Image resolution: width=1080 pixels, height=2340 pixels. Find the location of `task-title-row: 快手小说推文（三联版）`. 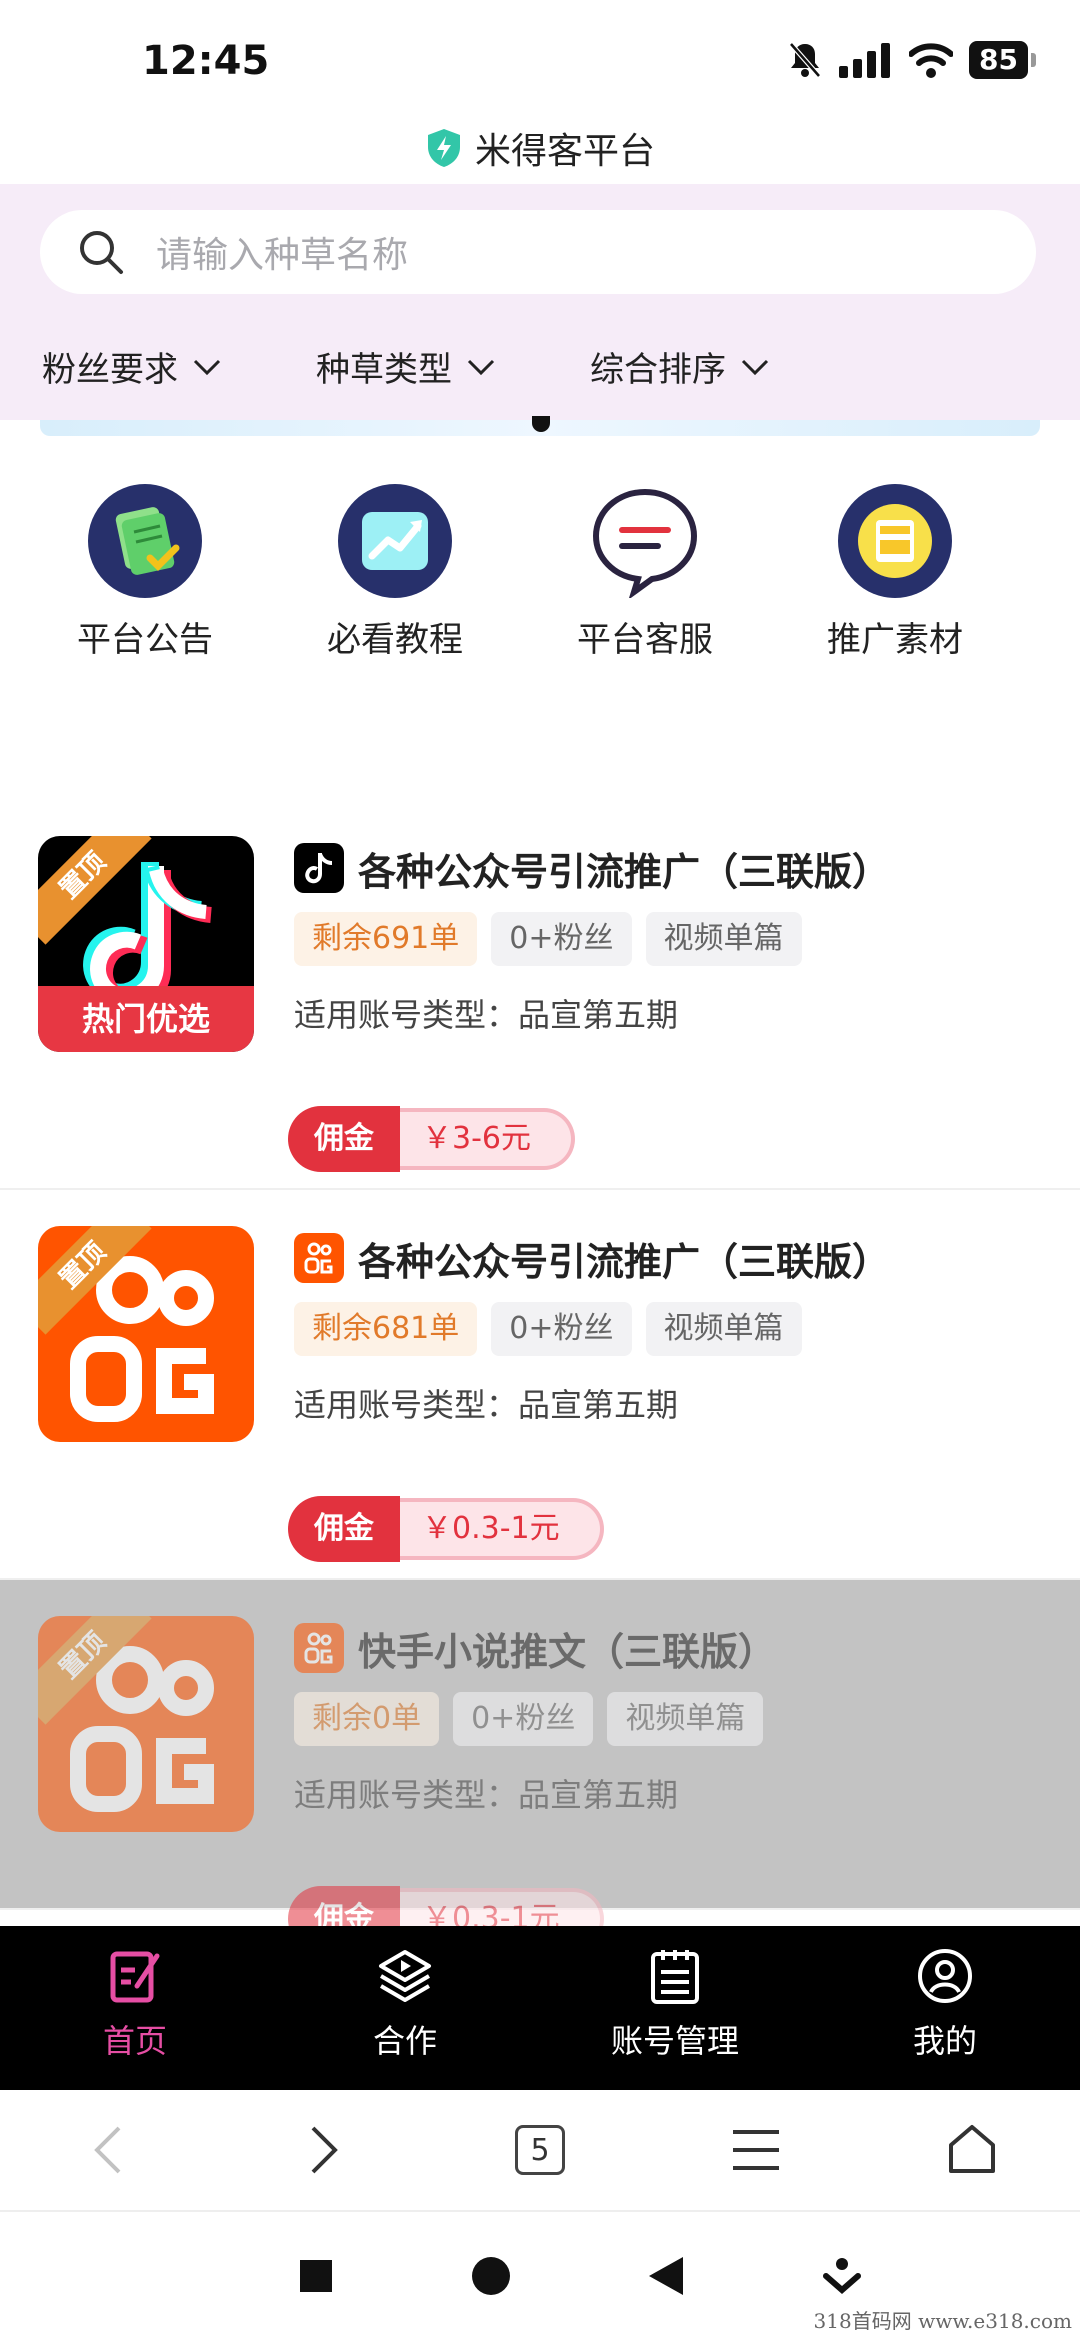

task-title-row: 快手小说推文（三联版） is located at coordinates (674, 1648).